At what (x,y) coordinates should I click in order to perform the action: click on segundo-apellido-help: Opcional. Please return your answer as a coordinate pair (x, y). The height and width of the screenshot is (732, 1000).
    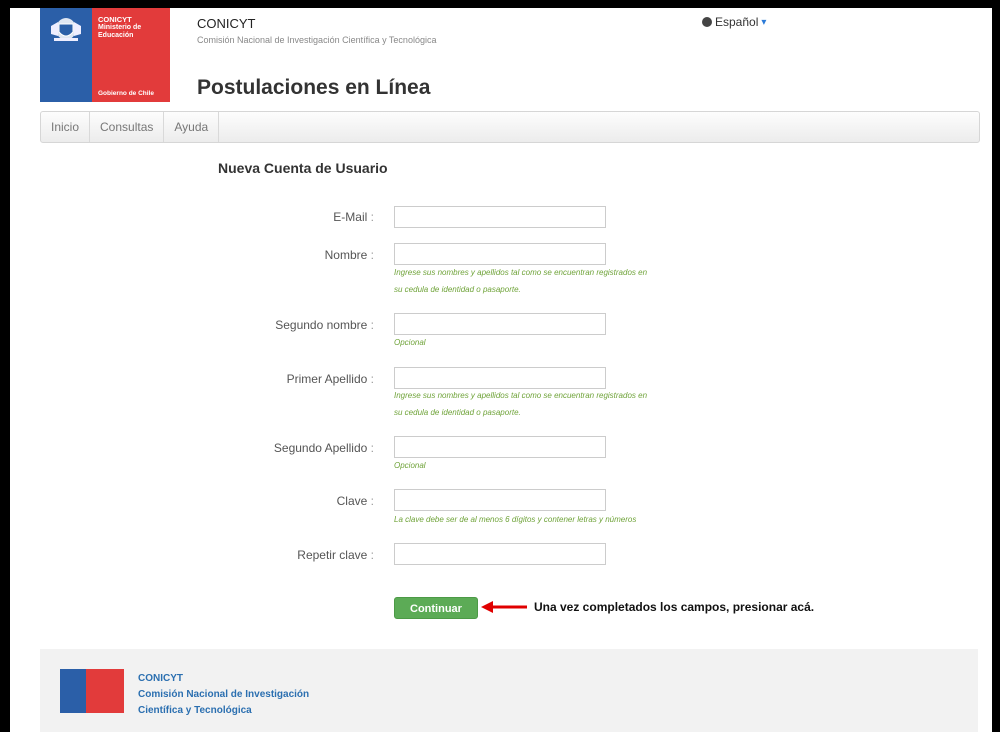
    Looking at the image, I should click on (410, 465).